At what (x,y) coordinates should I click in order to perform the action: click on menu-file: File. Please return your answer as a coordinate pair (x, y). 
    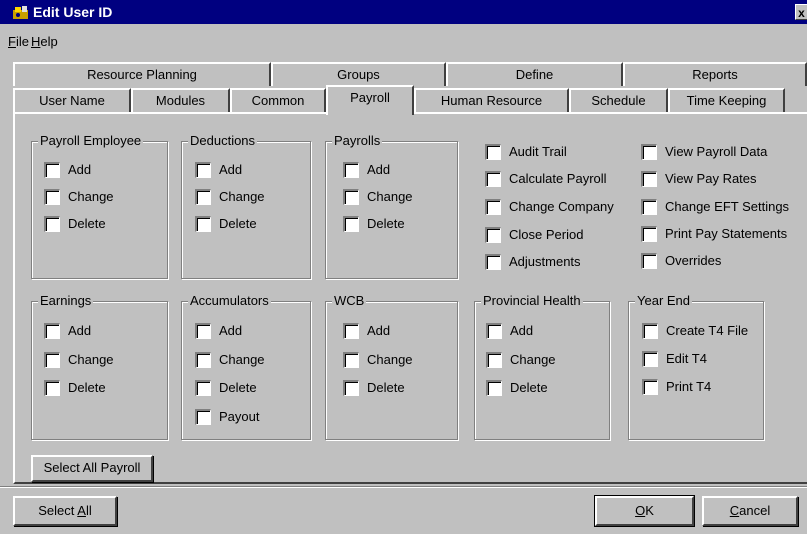
    Looking at the image, I should click on (18, 41).